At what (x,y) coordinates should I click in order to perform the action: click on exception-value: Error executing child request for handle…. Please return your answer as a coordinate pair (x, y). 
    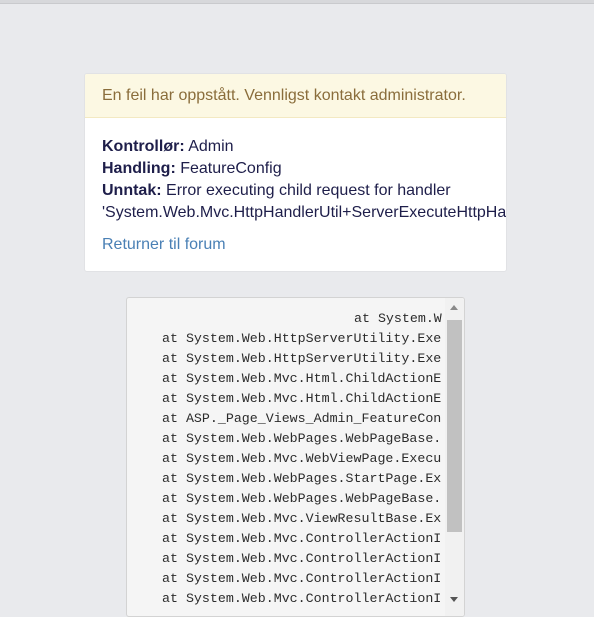
    Looking at the image, I should click on (308, 190).